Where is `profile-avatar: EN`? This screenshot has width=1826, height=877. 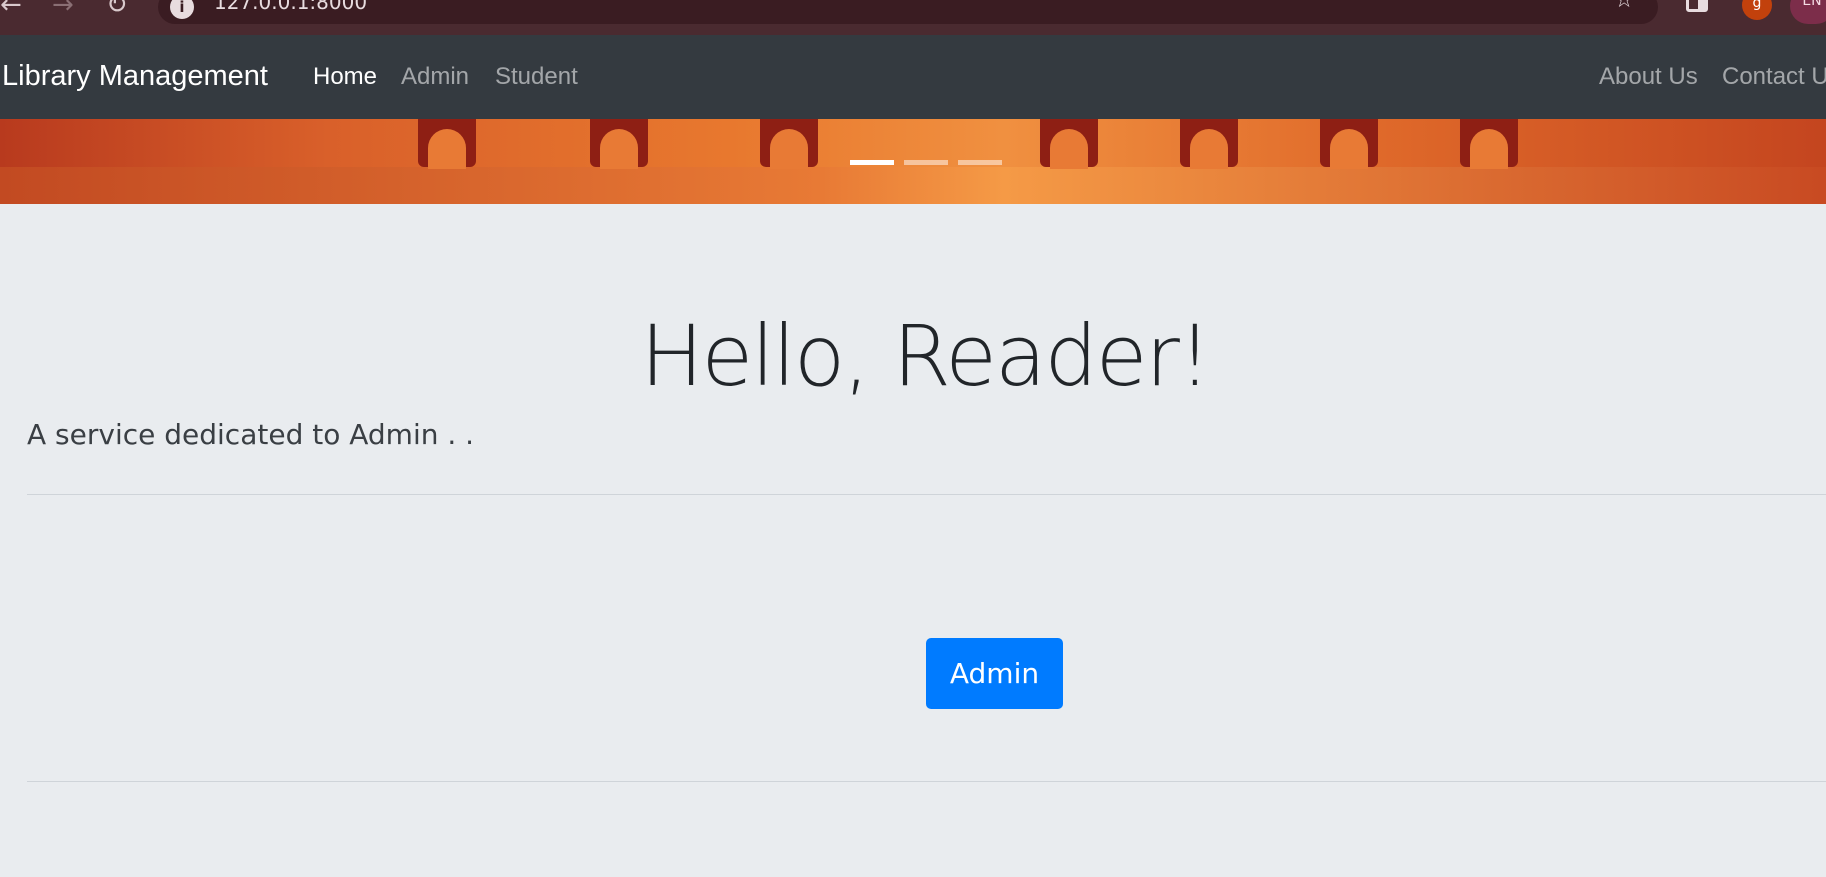 profile-avatar: EN is located at coordinates (1808, 12).